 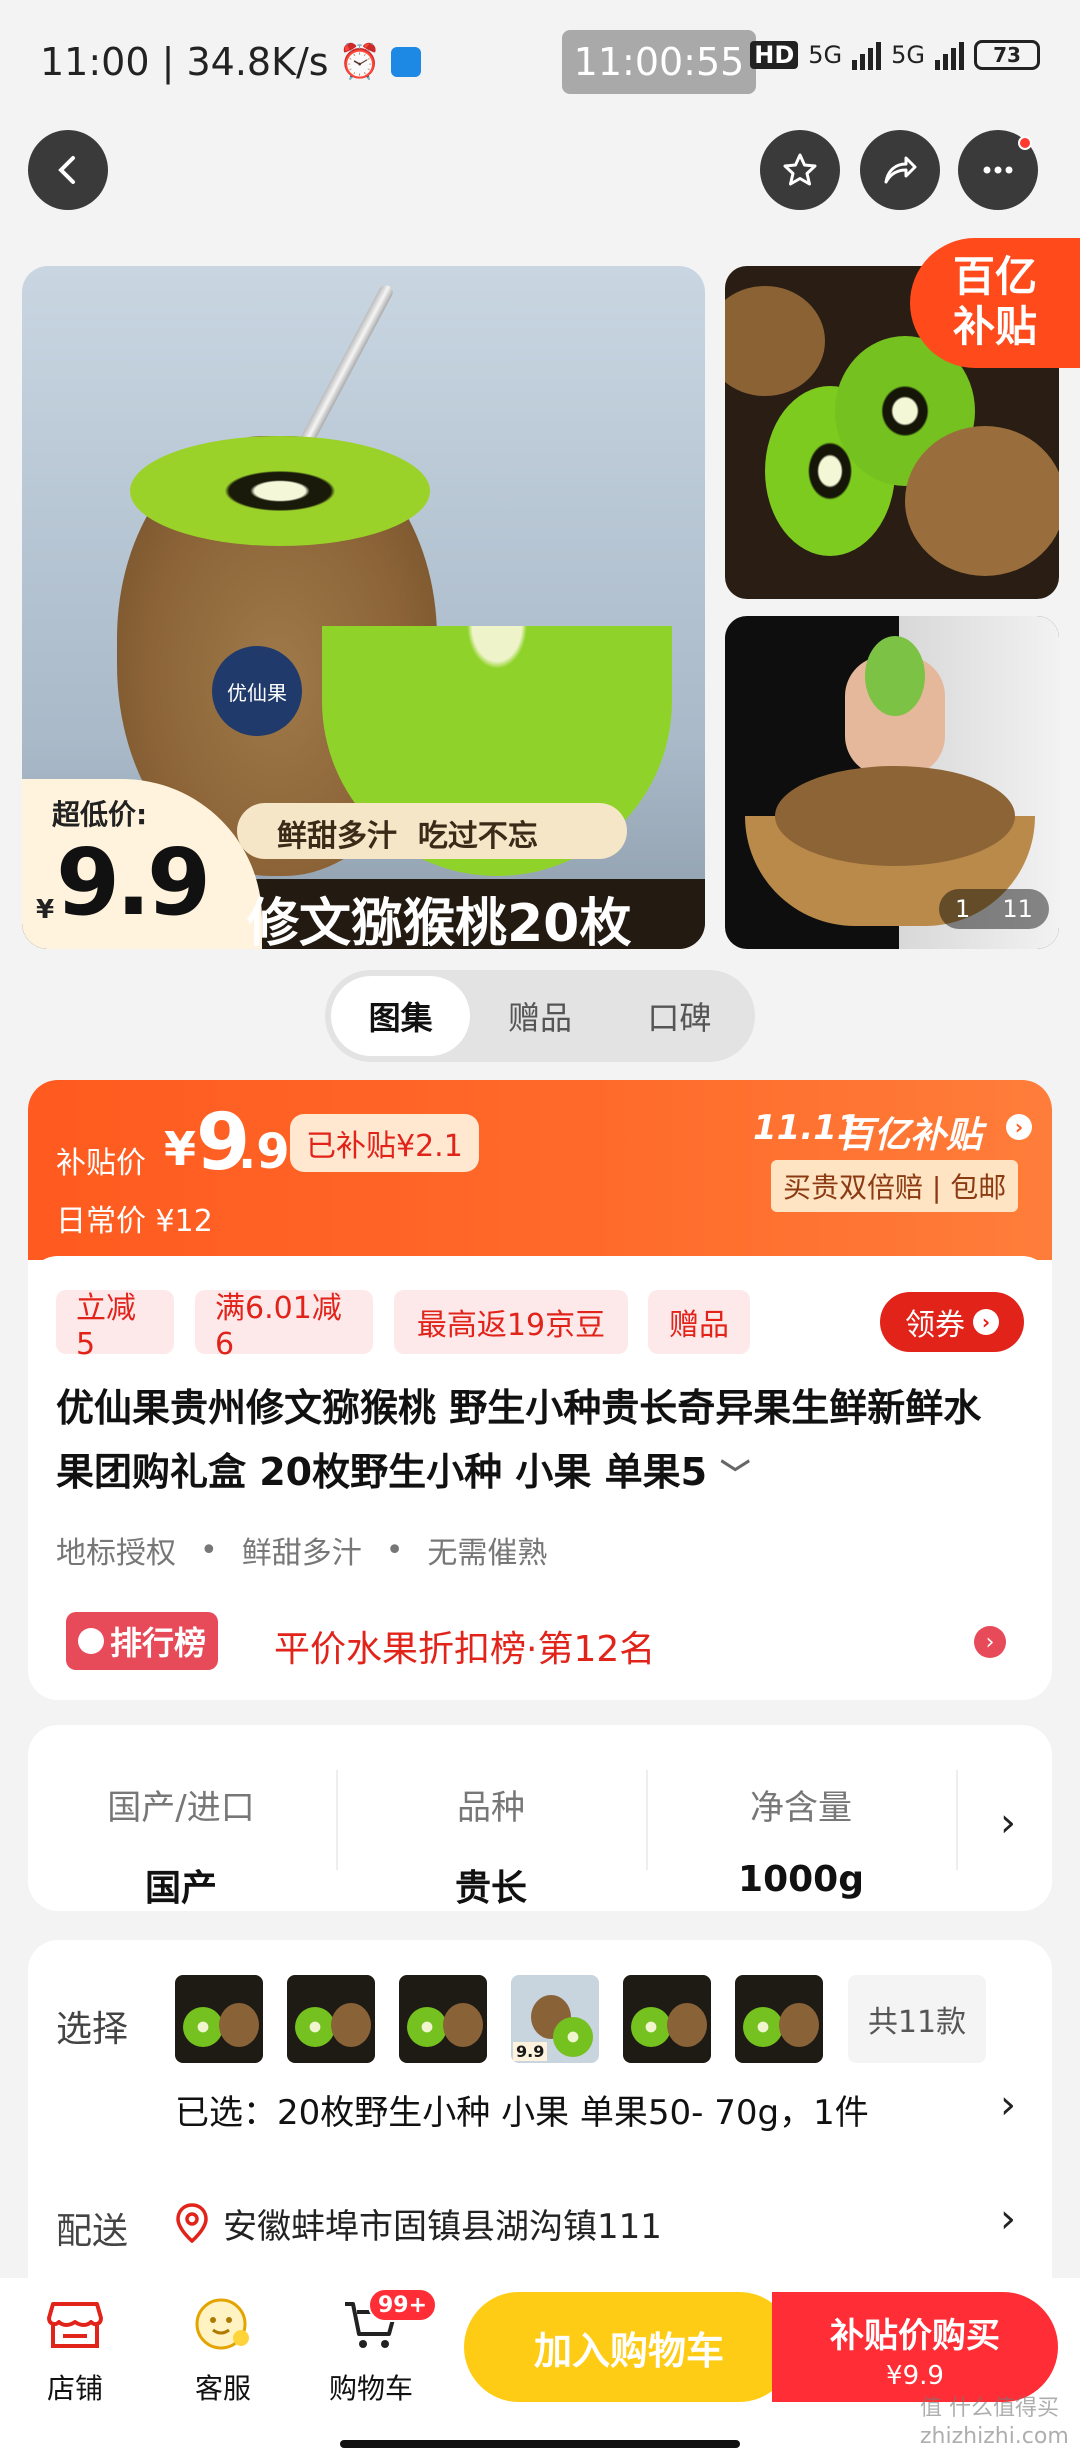 What do you see at coordinates (181, 1845) in the screenshot?
I see `spec-origin: 国产/进口 国产` at bounding box center [181, 1845].